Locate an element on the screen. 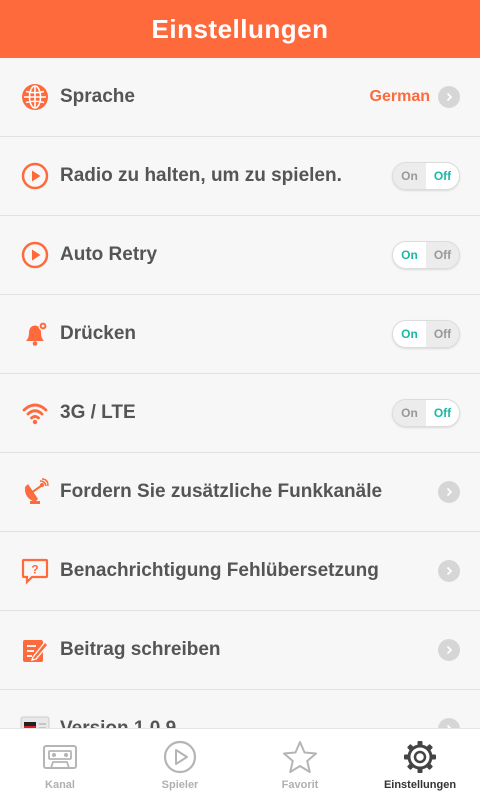 Image resolution: width=480 pixels, height=800 pixels. tab-kanal: Kanal is located at coordinates (60, 764).